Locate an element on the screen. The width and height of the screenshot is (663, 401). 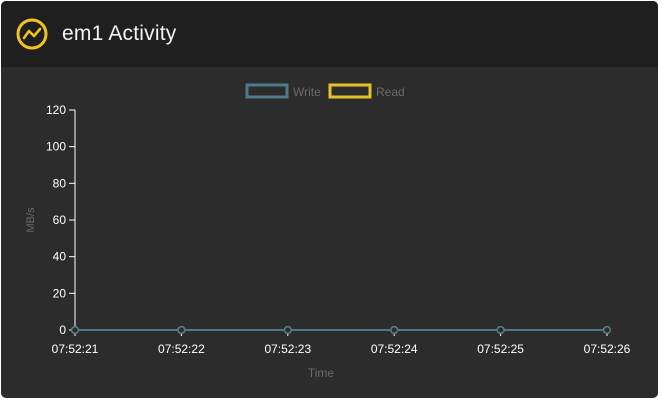
y-tick-label: 100 is located at coordinates (56, 147).